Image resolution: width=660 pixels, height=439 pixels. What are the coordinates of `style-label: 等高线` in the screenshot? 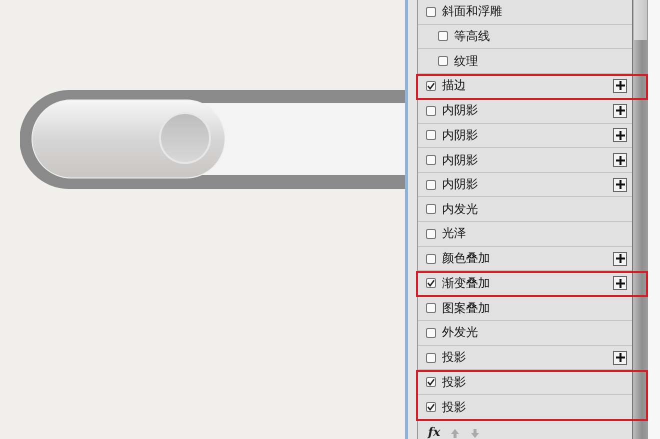 It's located at (540, 36).